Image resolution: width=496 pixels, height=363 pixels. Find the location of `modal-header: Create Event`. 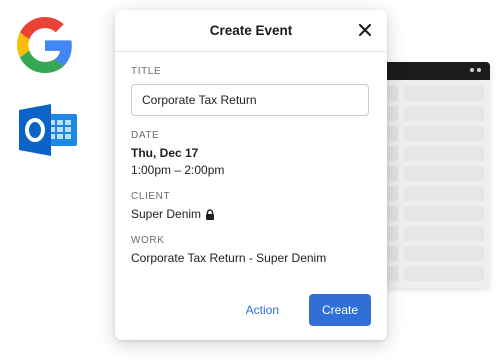

modal-header: Create Event is located at coordinates (251, 31).